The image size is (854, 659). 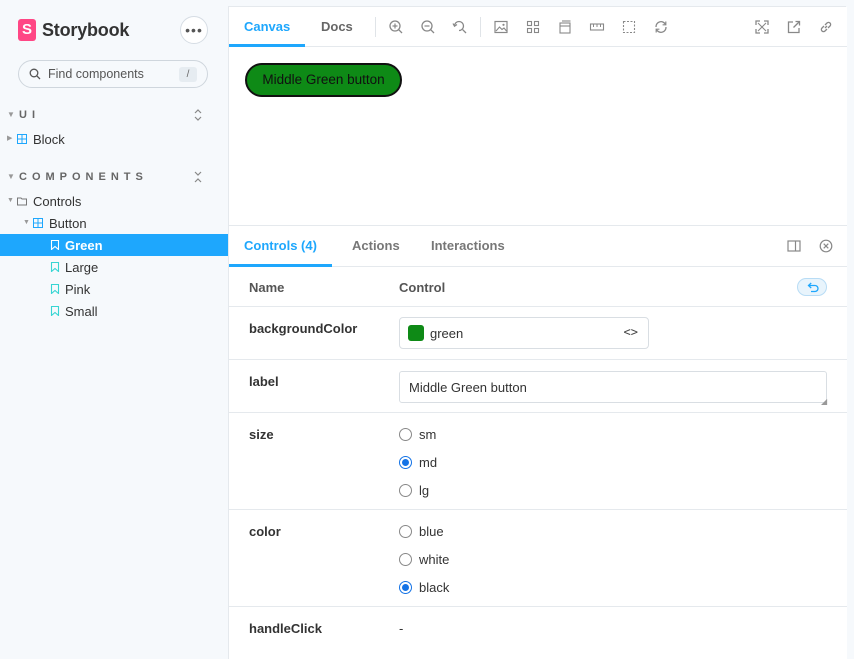 What do you see at coordinates (424, 490) in the screenshot?
I see `radio-label: lg` at bounding box center [424, 490].